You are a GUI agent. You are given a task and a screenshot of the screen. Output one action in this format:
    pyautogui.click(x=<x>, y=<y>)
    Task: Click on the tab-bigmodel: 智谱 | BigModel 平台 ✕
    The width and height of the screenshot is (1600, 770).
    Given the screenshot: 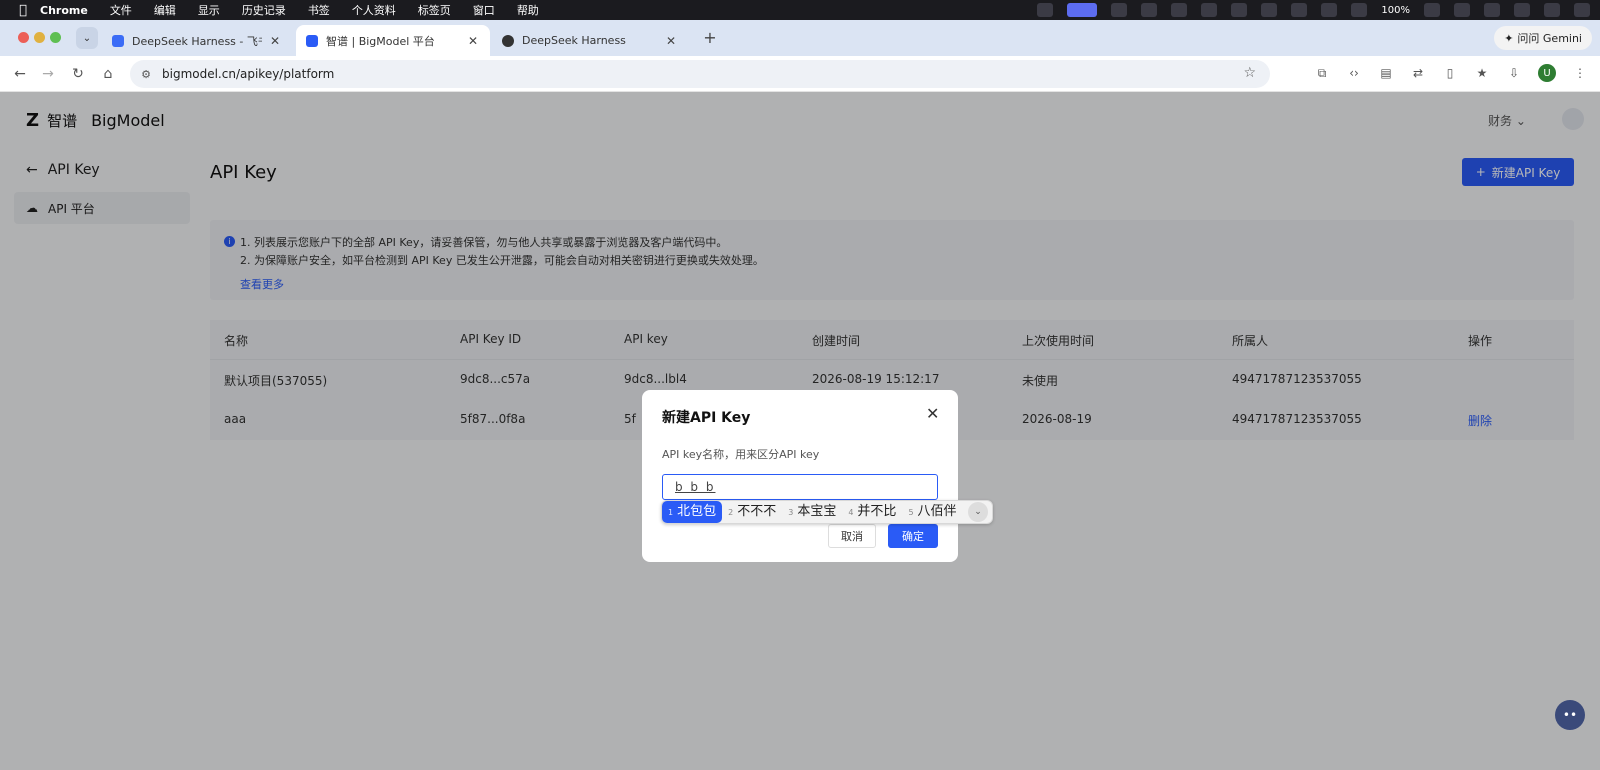 What is the action you would take?
    pyautogui.click(x=393, y=40)
    